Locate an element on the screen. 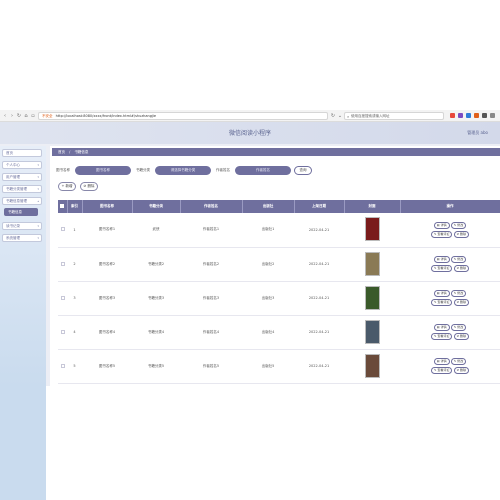 The image size is (500, 500). detail-label: 详情 is located at coordinates (443, 327).